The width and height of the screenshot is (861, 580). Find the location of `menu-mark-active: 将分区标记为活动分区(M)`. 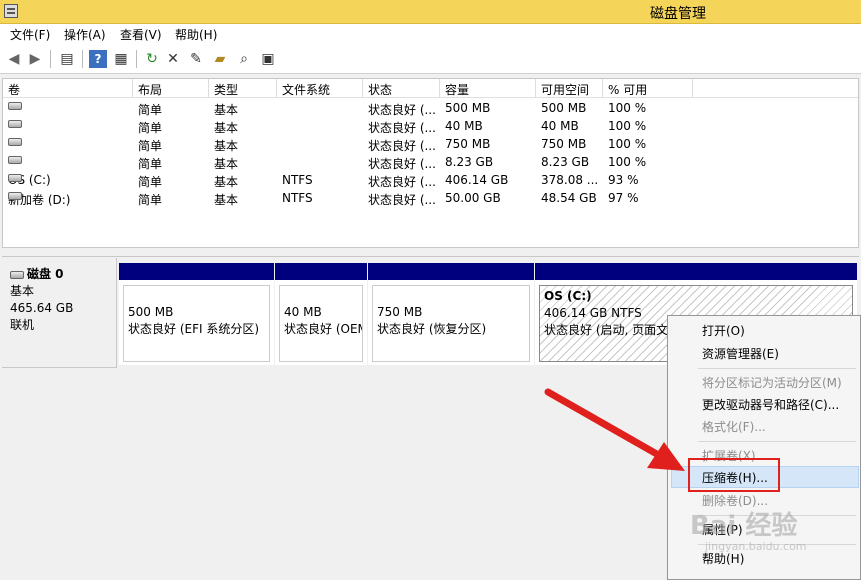

menu-mark-active: 将分区标记为活动分区(M) is located at coordinates (772, 383).